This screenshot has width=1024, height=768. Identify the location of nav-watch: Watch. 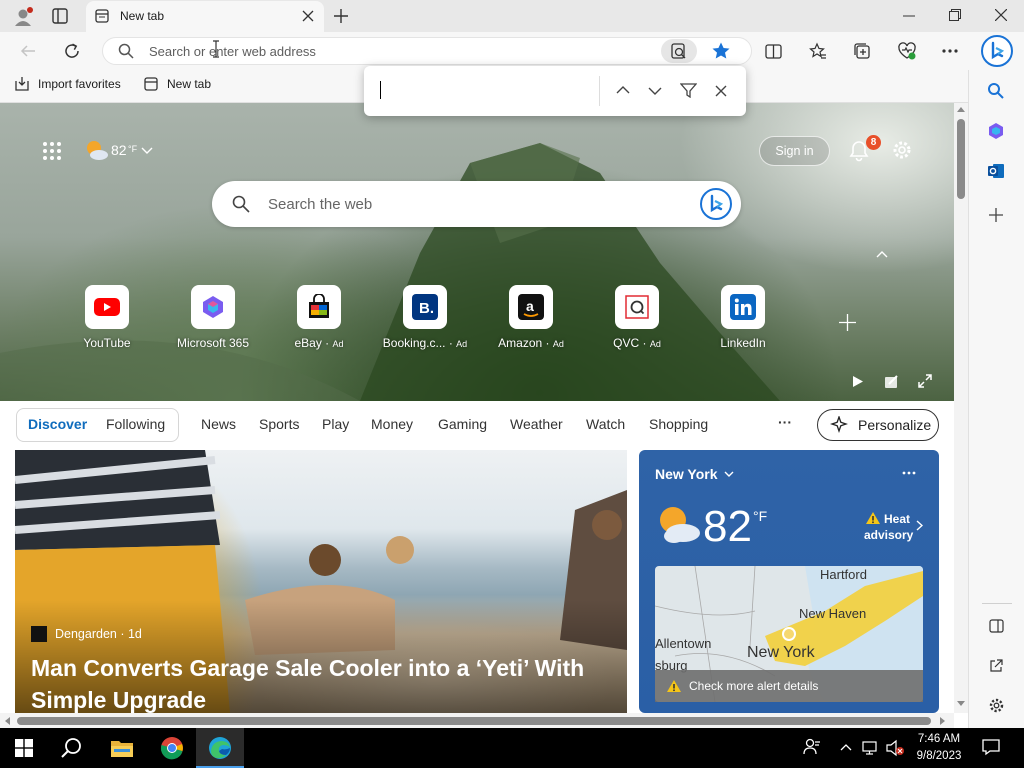
(605, 424).